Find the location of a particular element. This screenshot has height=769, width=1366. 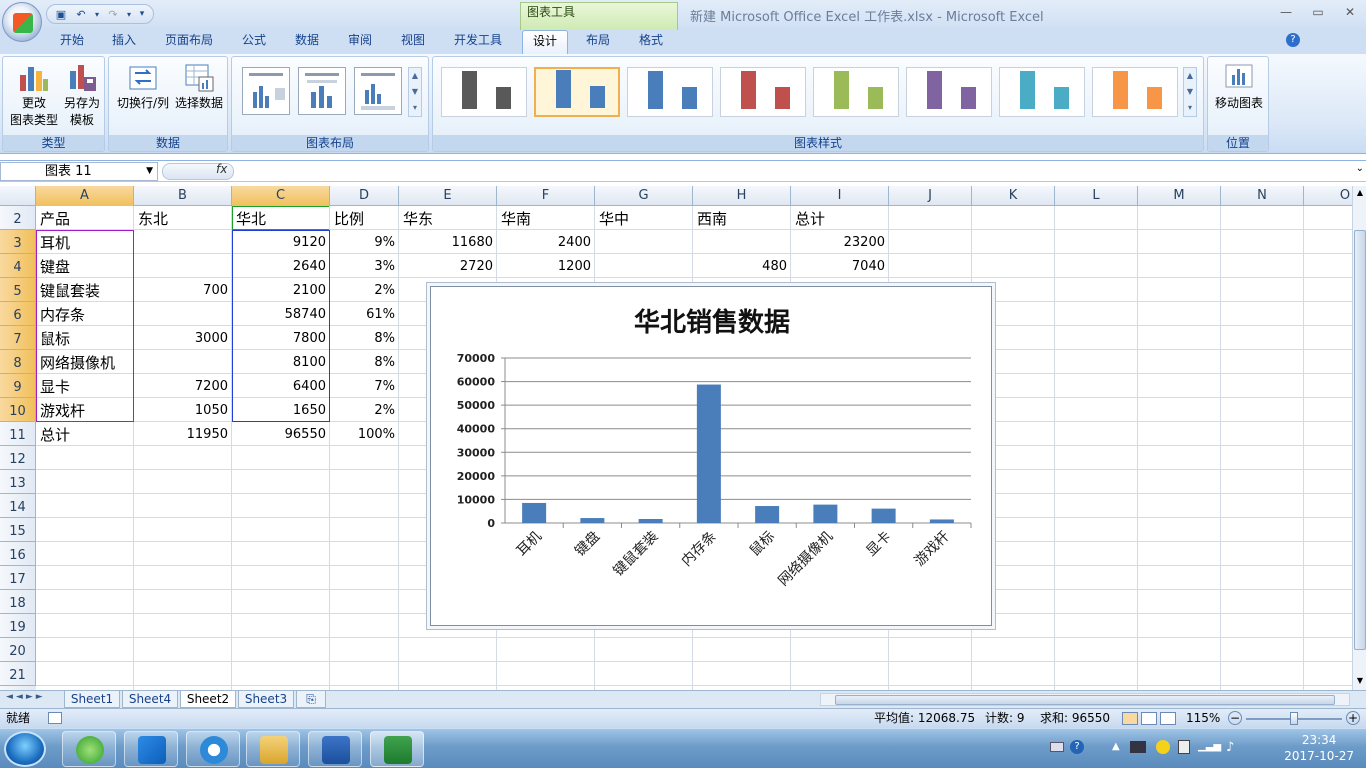

cell: 1200 is located at coordinates (546, 266).